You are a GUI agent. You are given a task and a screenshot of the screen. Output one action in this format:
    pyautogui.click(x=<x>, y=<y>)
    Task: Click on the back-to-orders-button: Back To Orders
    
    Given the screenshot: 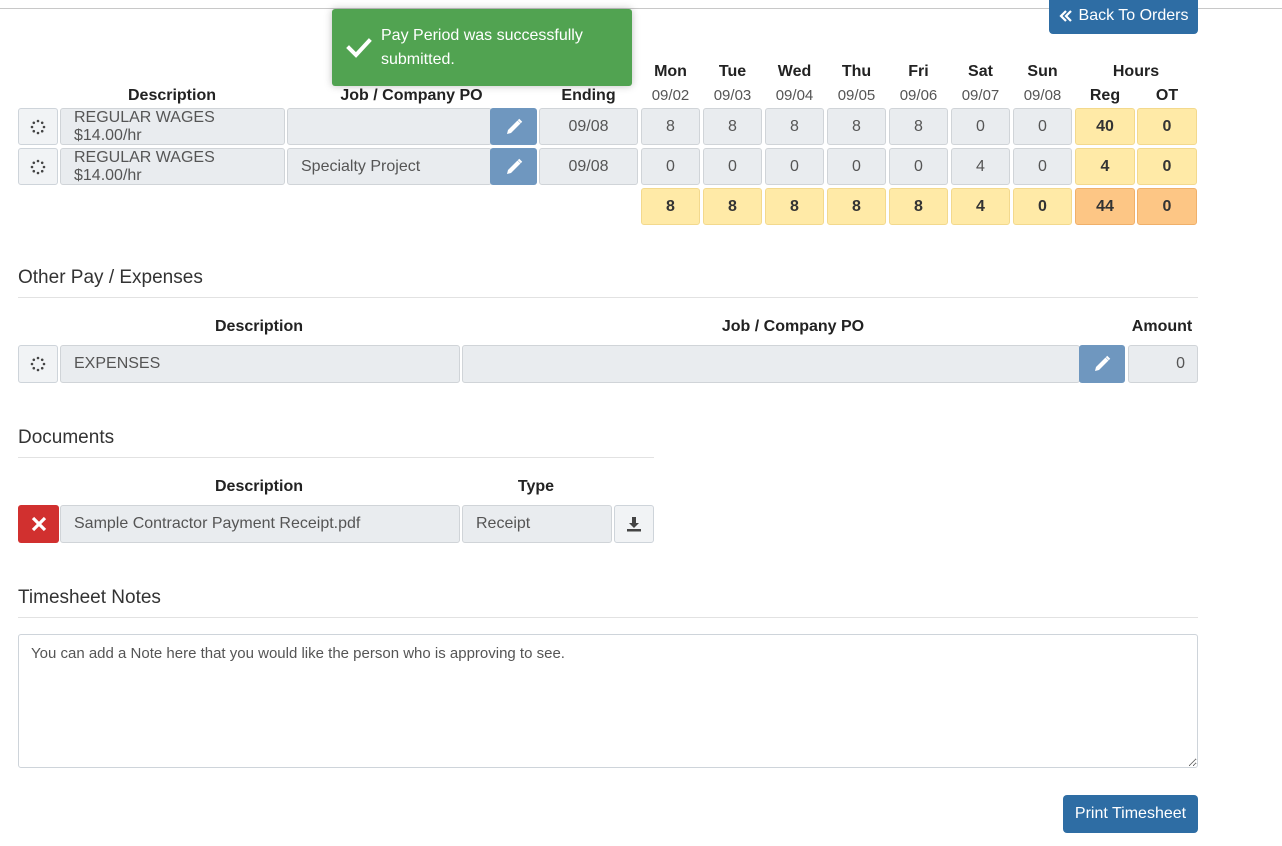 What is the action you would take?
    pyautogui.click(x=1123, y=17)
    